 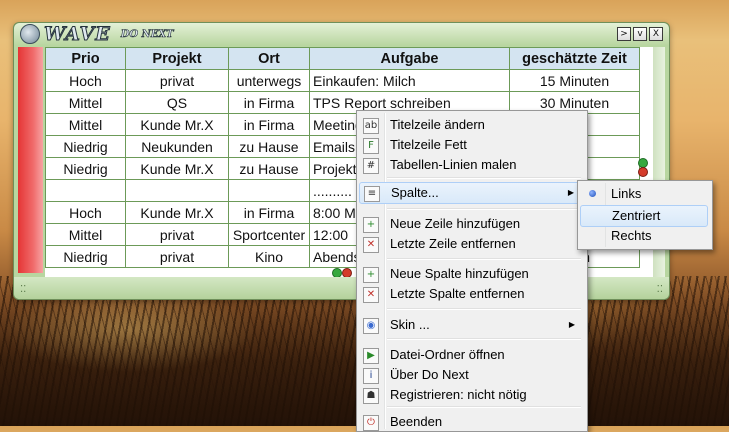 What do you see at coordinates (644, 194) in the screenshot?
I see `submenu-item-links: Links` at bounding box center [644, 194].